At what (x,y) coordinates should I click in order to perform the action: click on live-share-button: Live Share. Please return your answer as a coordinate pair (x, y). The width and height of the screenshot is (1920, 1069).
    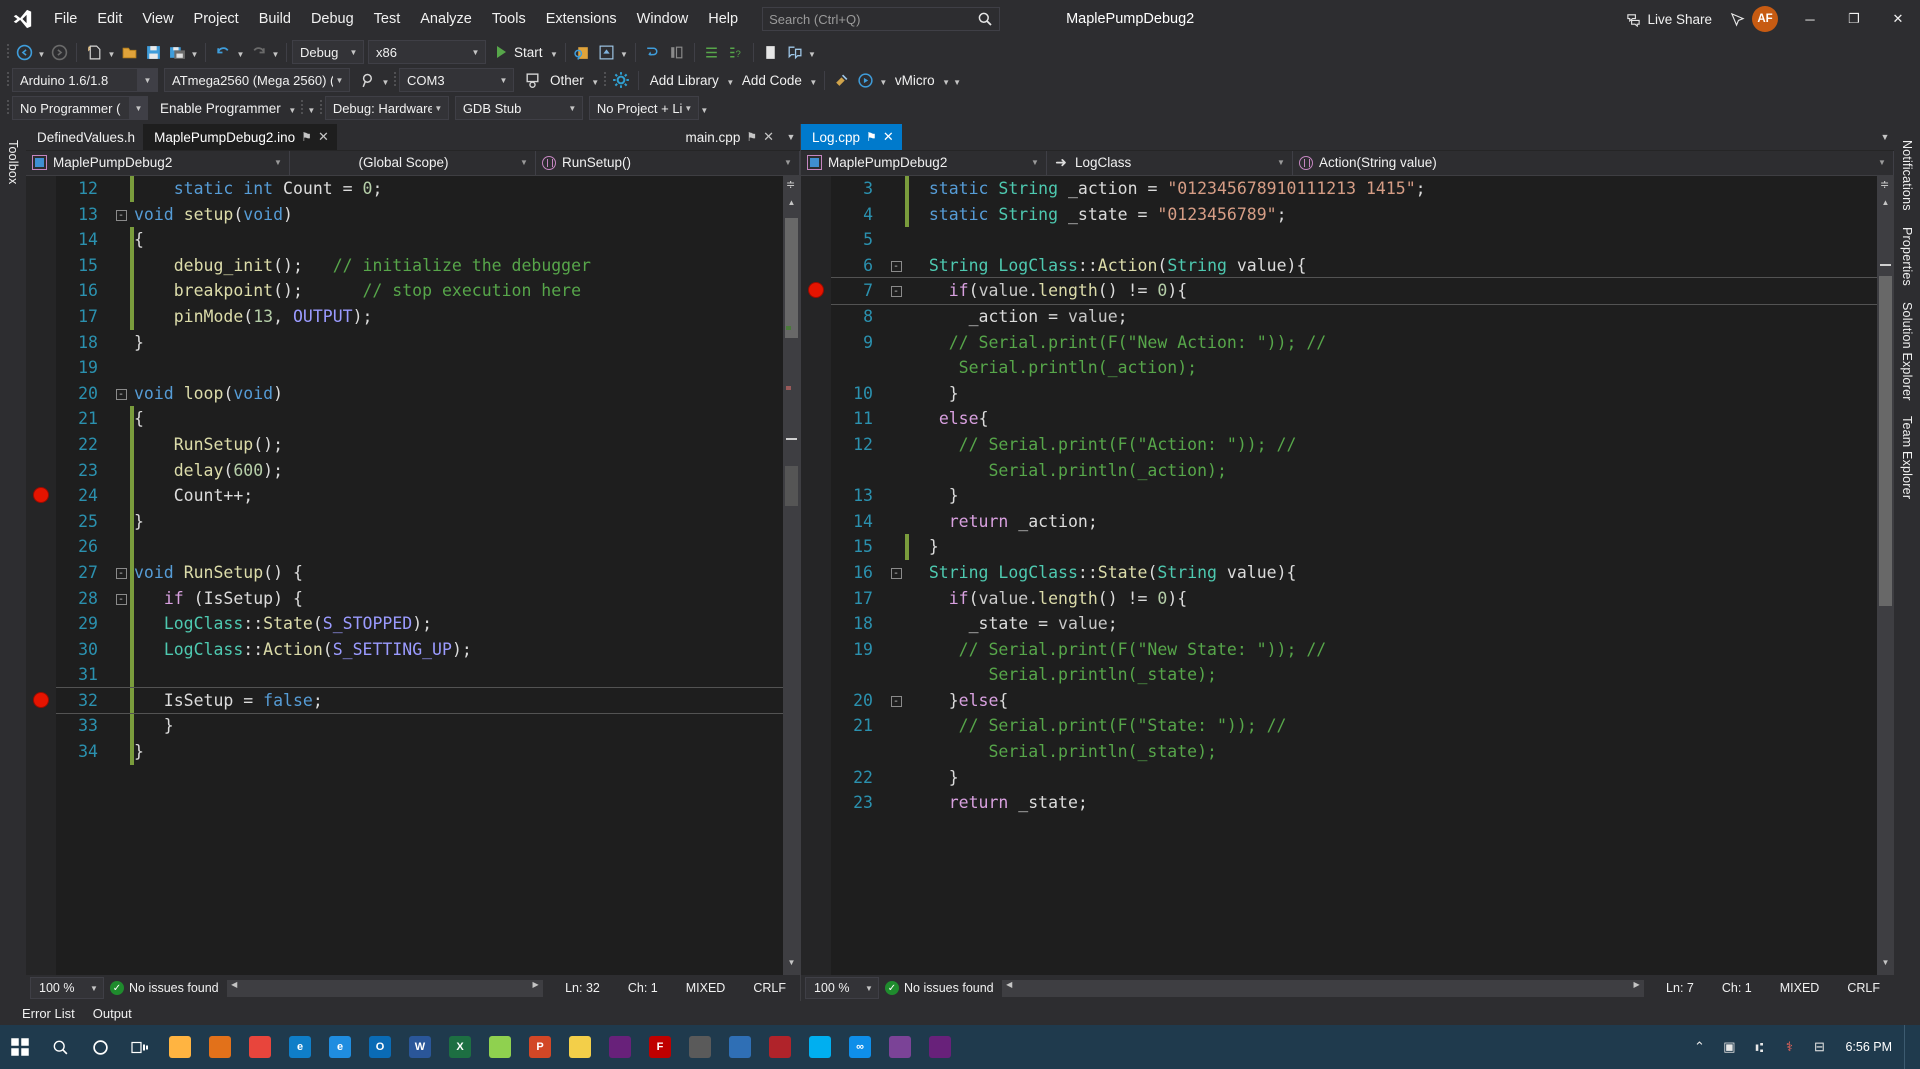
    Looking at the image, I should click on (1669, 19).